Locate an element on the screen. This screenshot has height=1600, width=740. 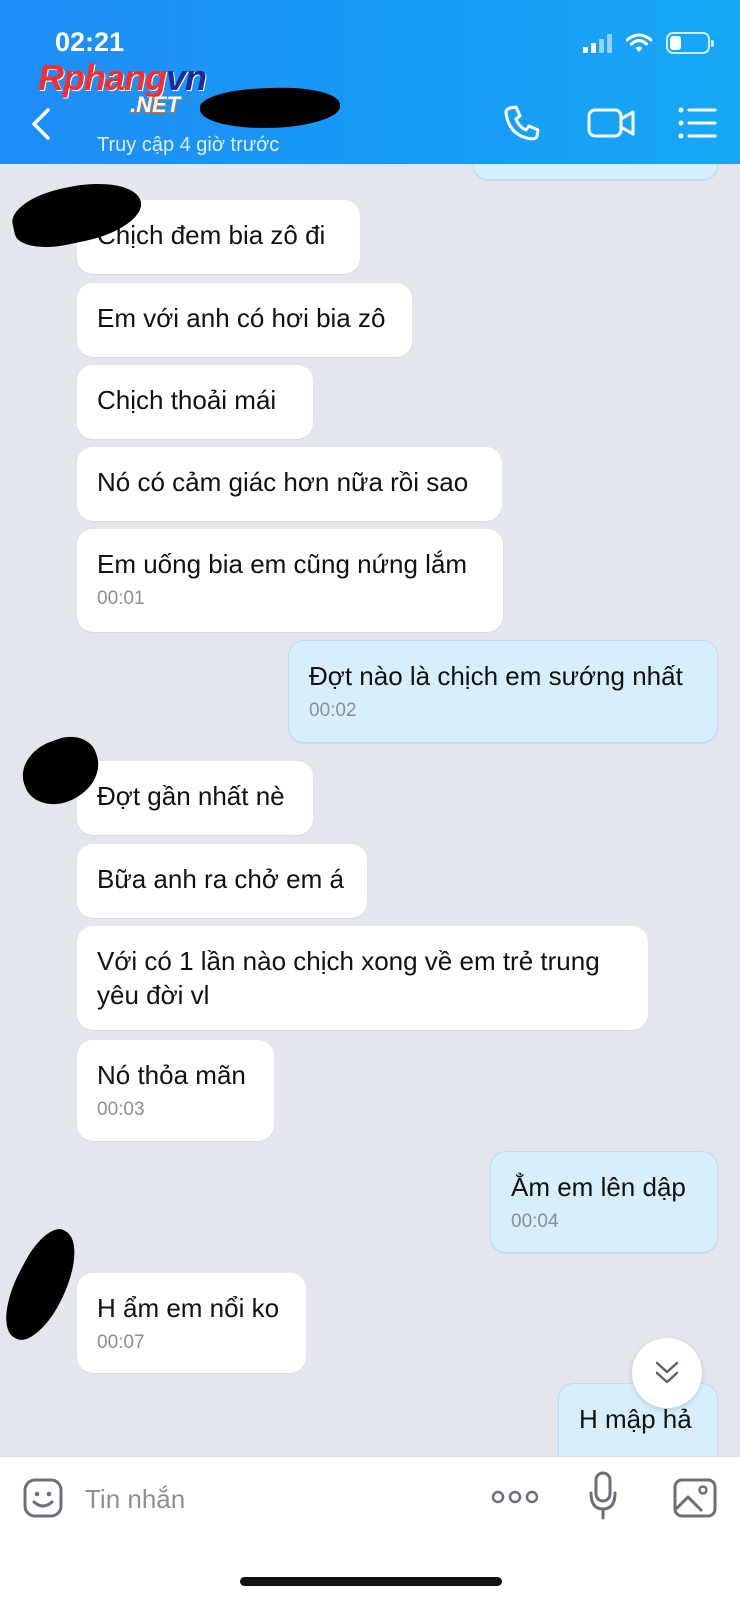
message-text: Chịch đem bia zô đi is located at coordinates (211, 235).